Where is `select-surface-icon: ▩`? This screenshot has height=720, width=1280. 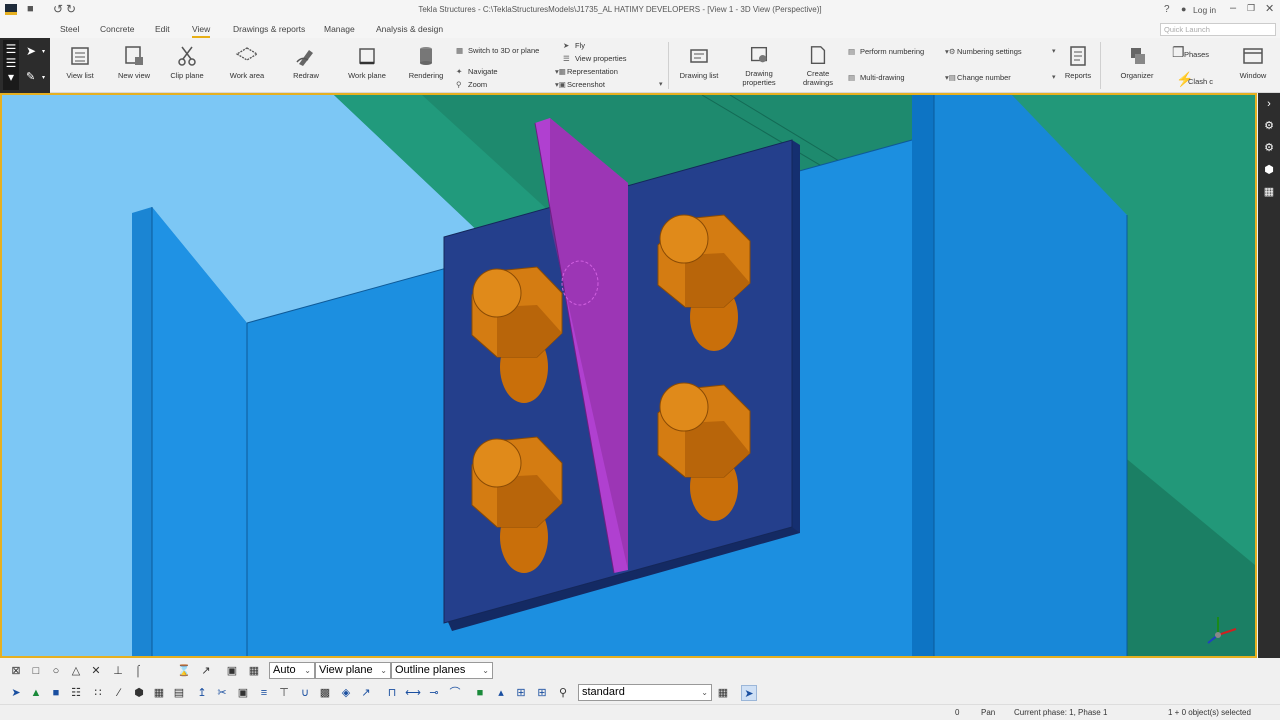 select-surface-icon: ▩ is located at coordinates (325, 693).